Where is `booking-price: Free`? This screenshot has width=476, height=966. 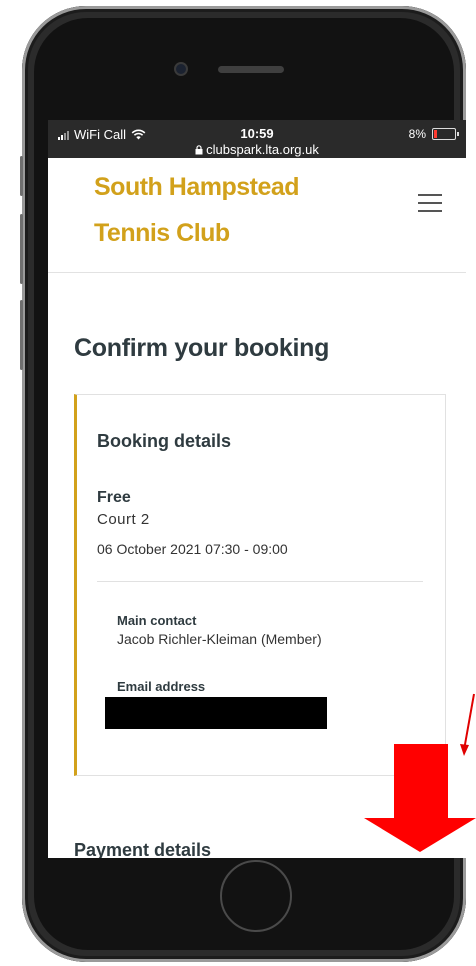
booking-price: Free is located at coordinates (114, 497).